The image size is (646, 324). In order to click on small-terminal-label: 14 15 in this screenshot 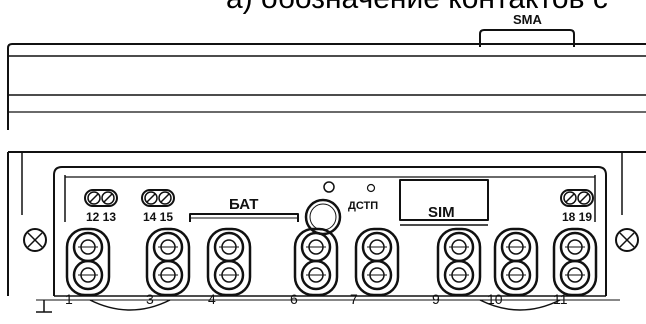, I will do `click(158, 217)`.